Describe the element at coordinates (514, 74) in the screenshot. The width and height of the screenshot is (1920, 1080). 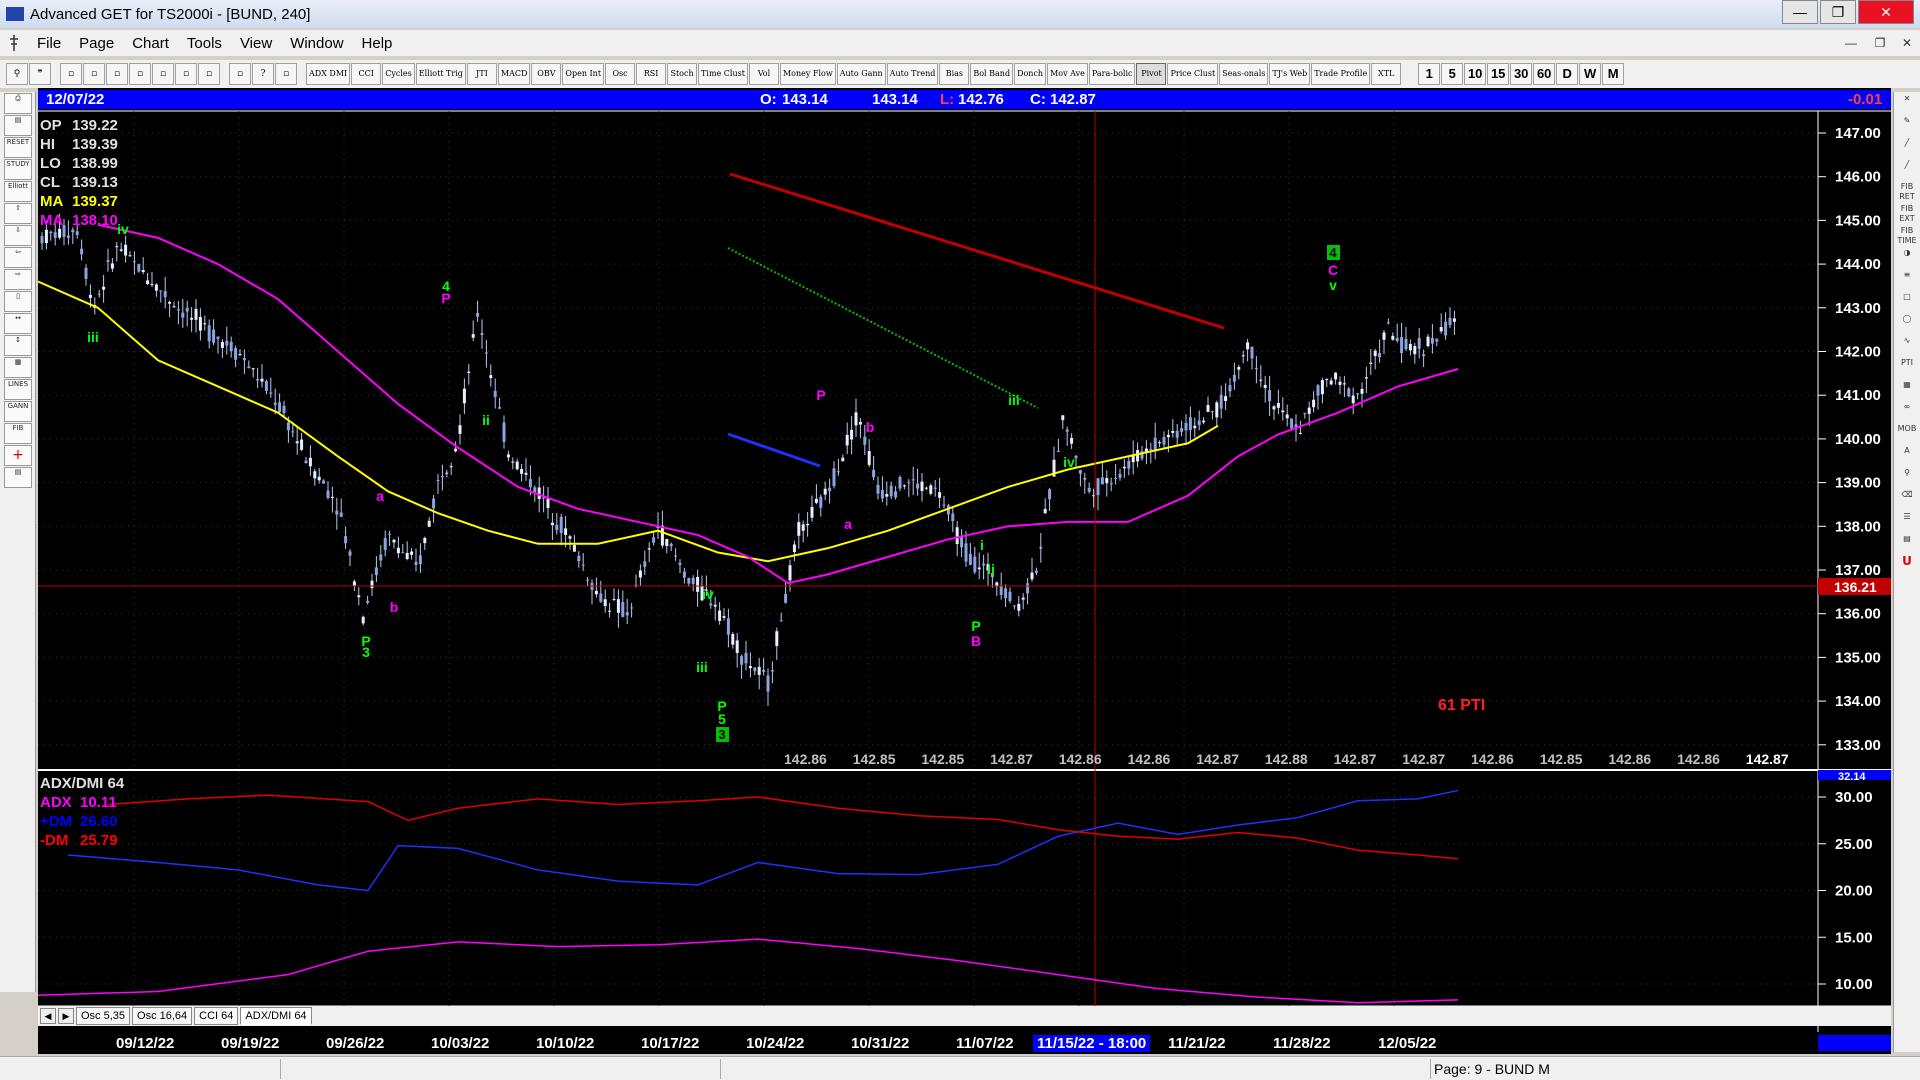
I see `study-button-macd: MACD` at that location.